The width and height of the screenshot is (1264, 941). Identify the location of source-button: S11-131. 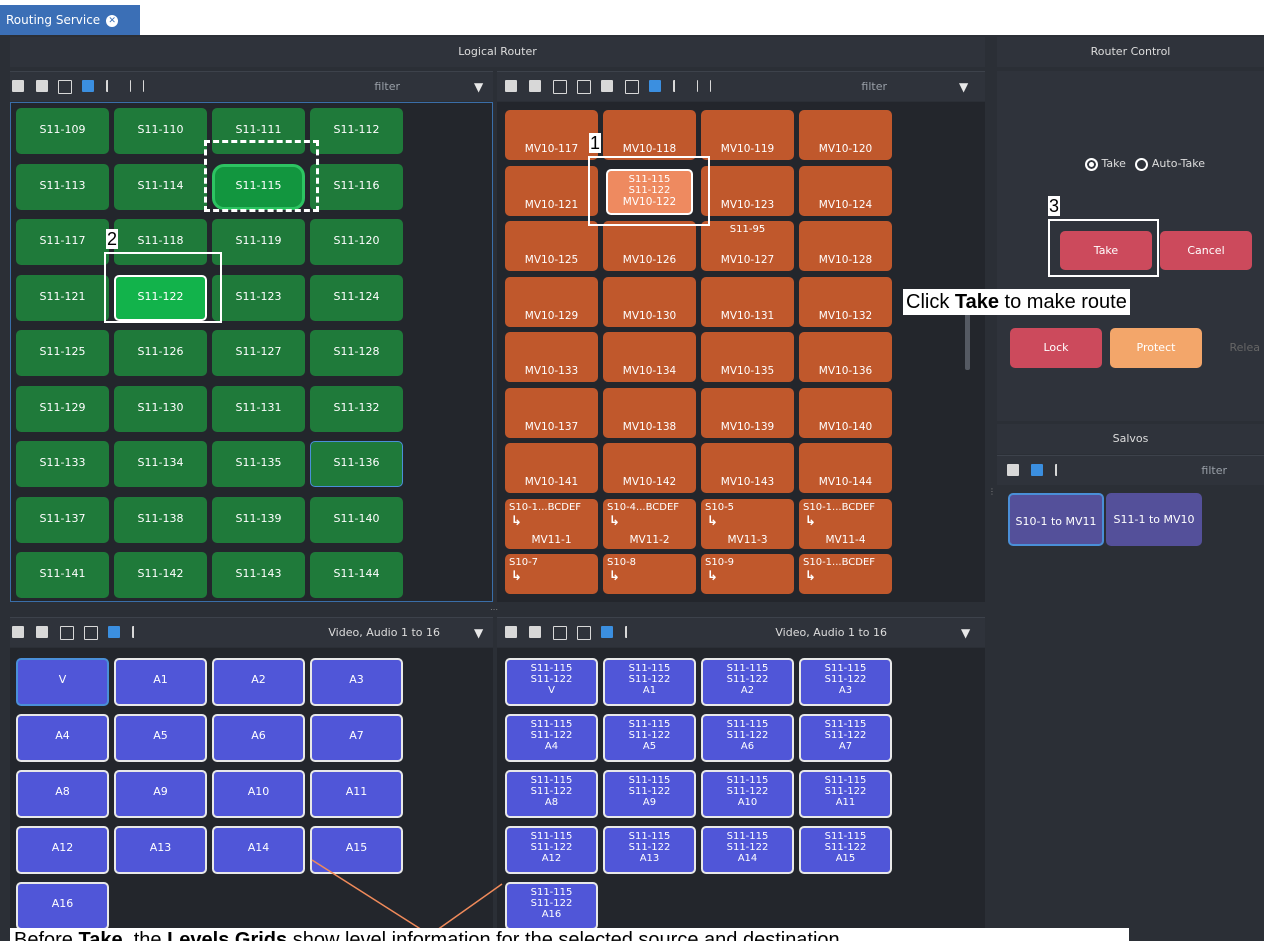
(258, 408).